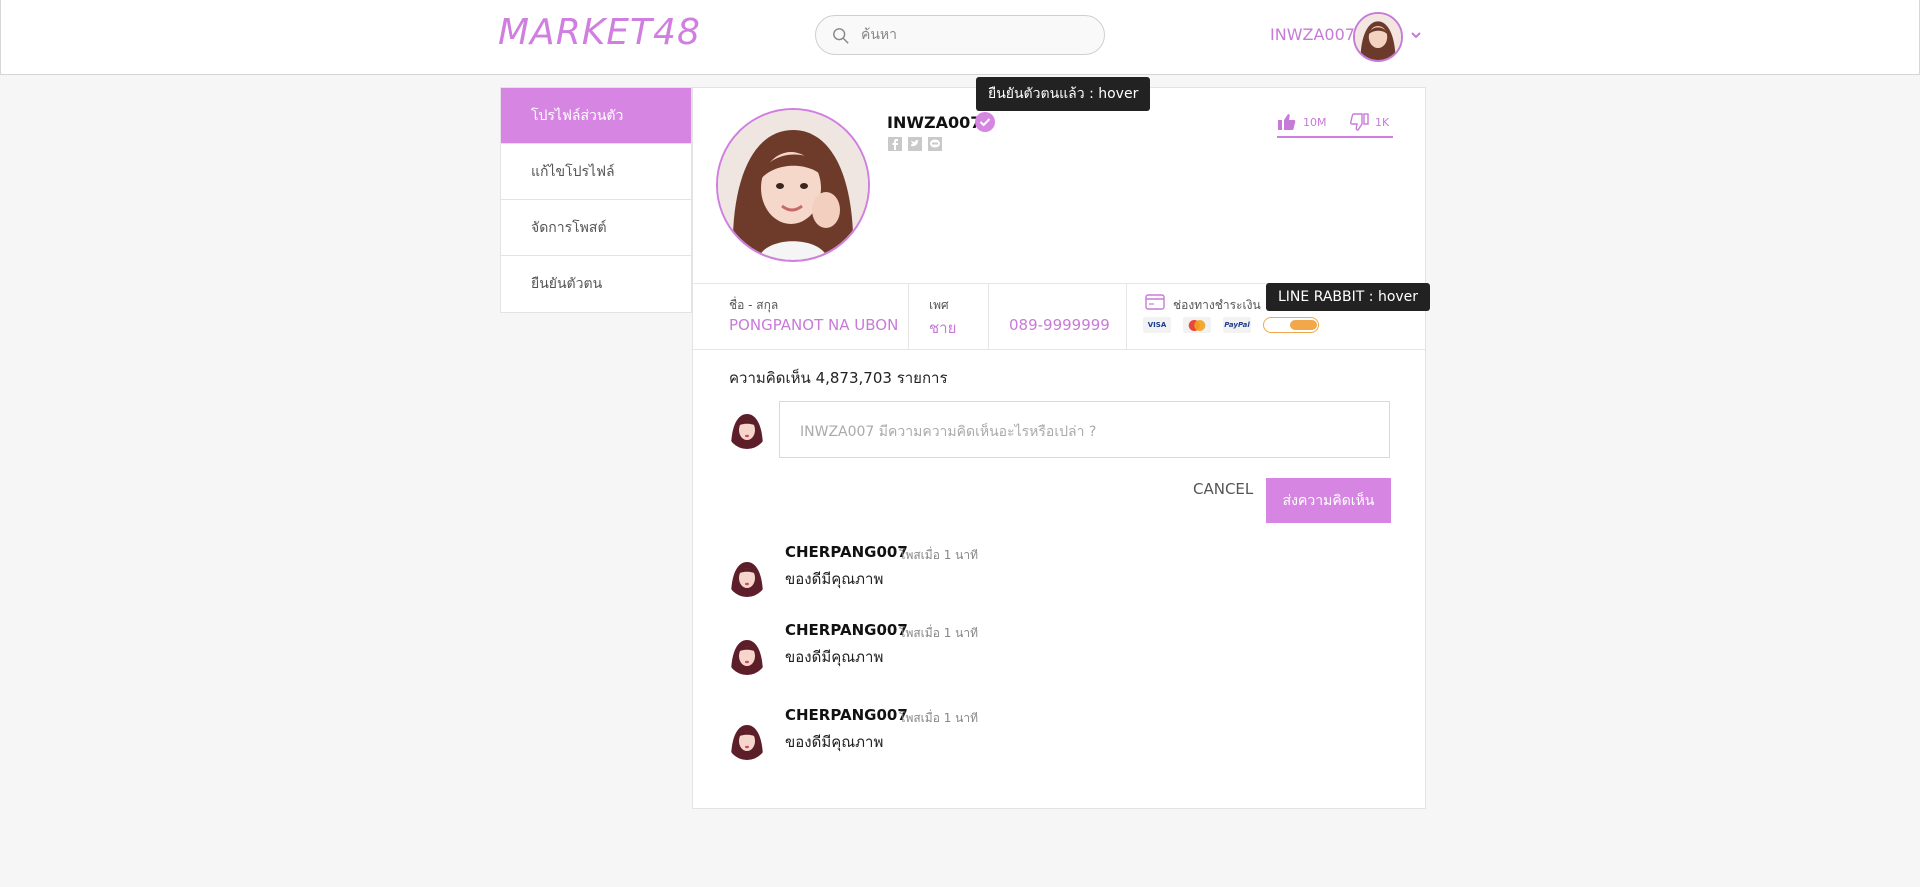 The image size is (1920, 887). Describe the element at coordinates (793, 185) in the screenshot. I see `profile-photo` at that location.